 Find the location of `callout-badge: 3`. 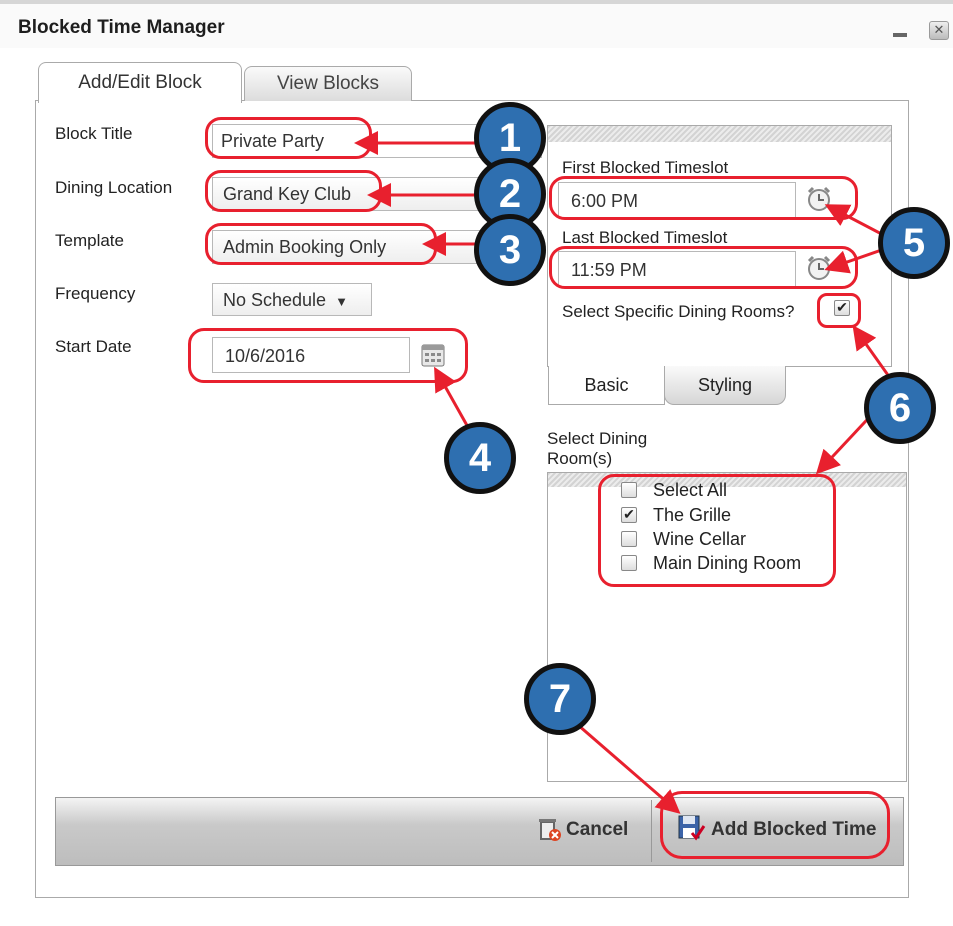

callout-badge: 3 is located at coordinates (510, 250).